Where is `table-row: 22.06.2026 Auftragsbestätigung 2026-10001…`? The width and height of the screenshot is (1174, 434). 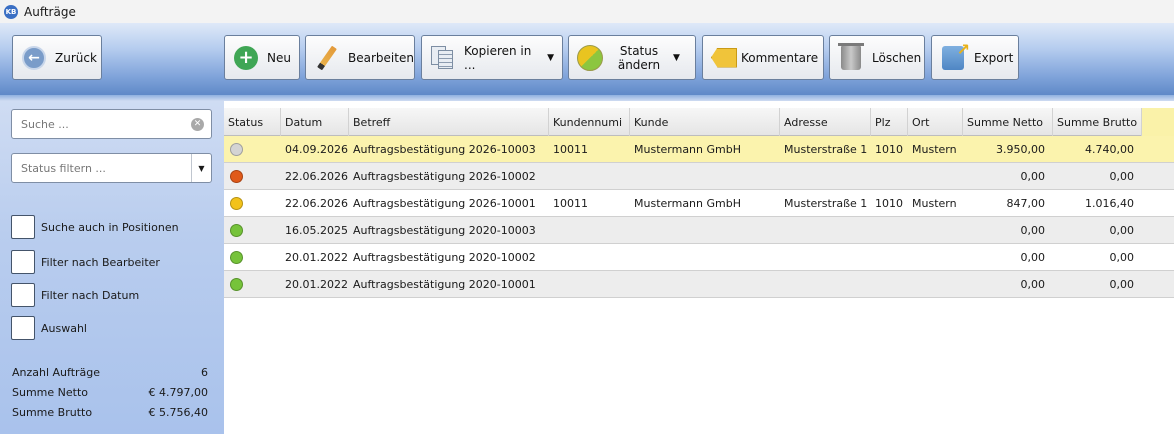 table-row: 22.06.2026 Auftragsbestätigung 2026-10001… is located at coordinates (699, 203).